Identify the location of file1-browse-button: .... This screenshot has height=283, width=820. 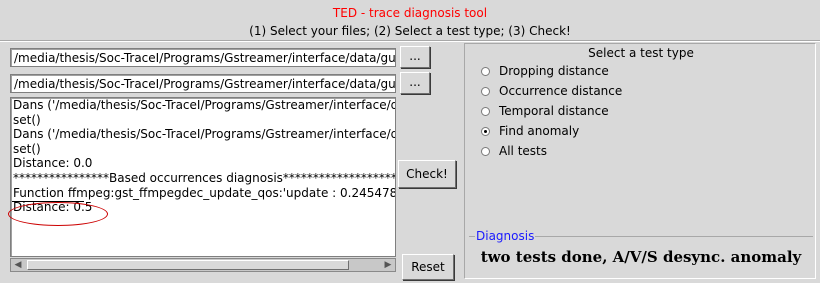
(415, 57).